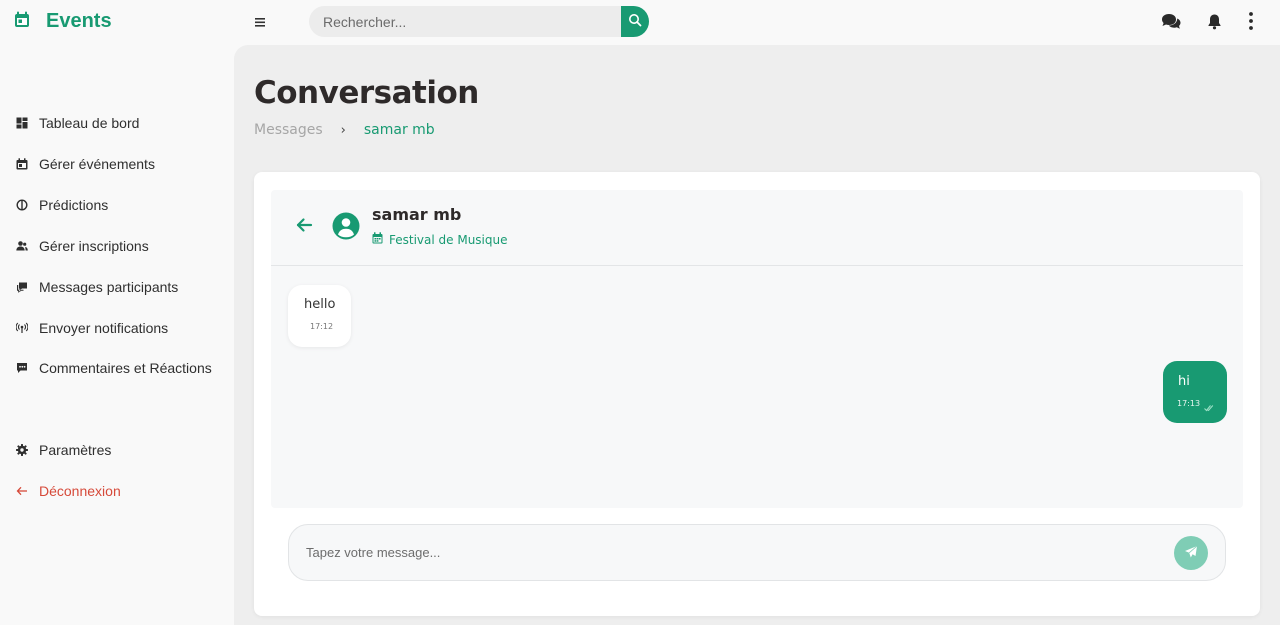 Image resolution: width=1280 pixels, height=625 pixels. What do you see at coordinates (1209, 405) in the screenshot?
I see `double-check-icon` at bounding box center [1209, 405].